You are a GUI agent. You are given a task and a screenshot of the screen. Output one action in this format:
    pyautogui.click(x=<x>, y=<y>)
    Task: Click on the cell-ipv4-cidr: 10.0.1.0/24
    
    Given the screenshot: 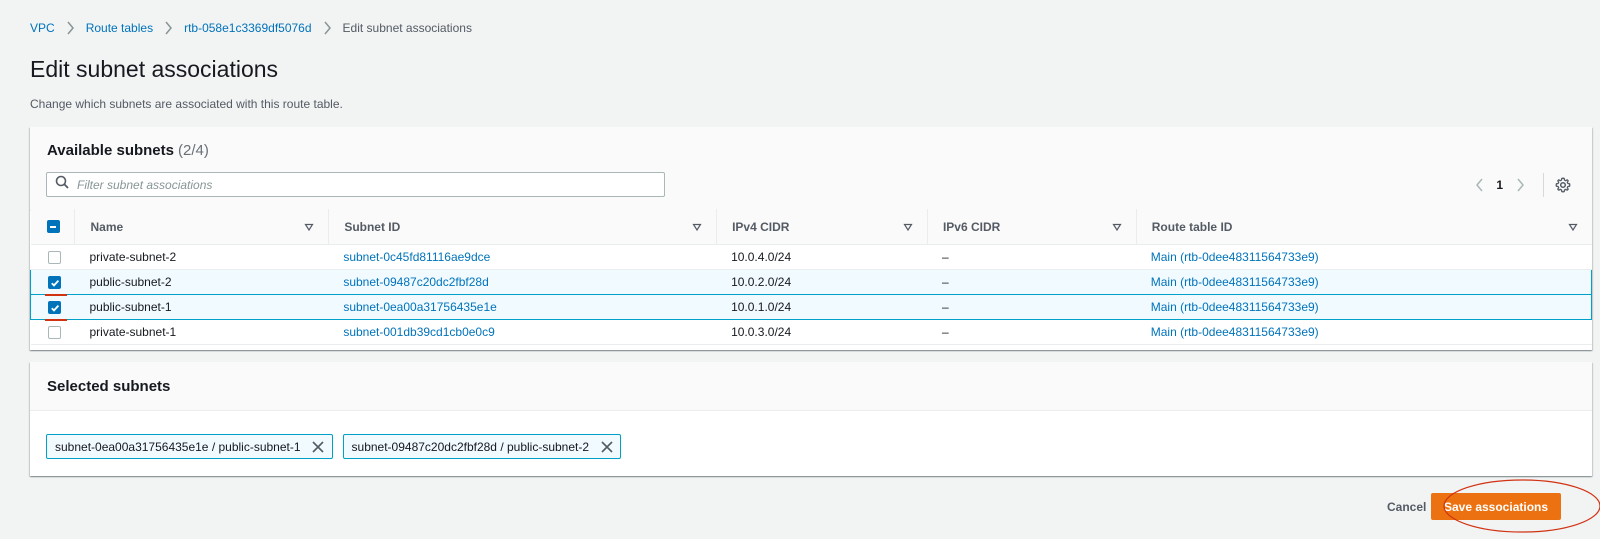 What is the action you would take?
    pyautogui.click(x=821, y=307)
    